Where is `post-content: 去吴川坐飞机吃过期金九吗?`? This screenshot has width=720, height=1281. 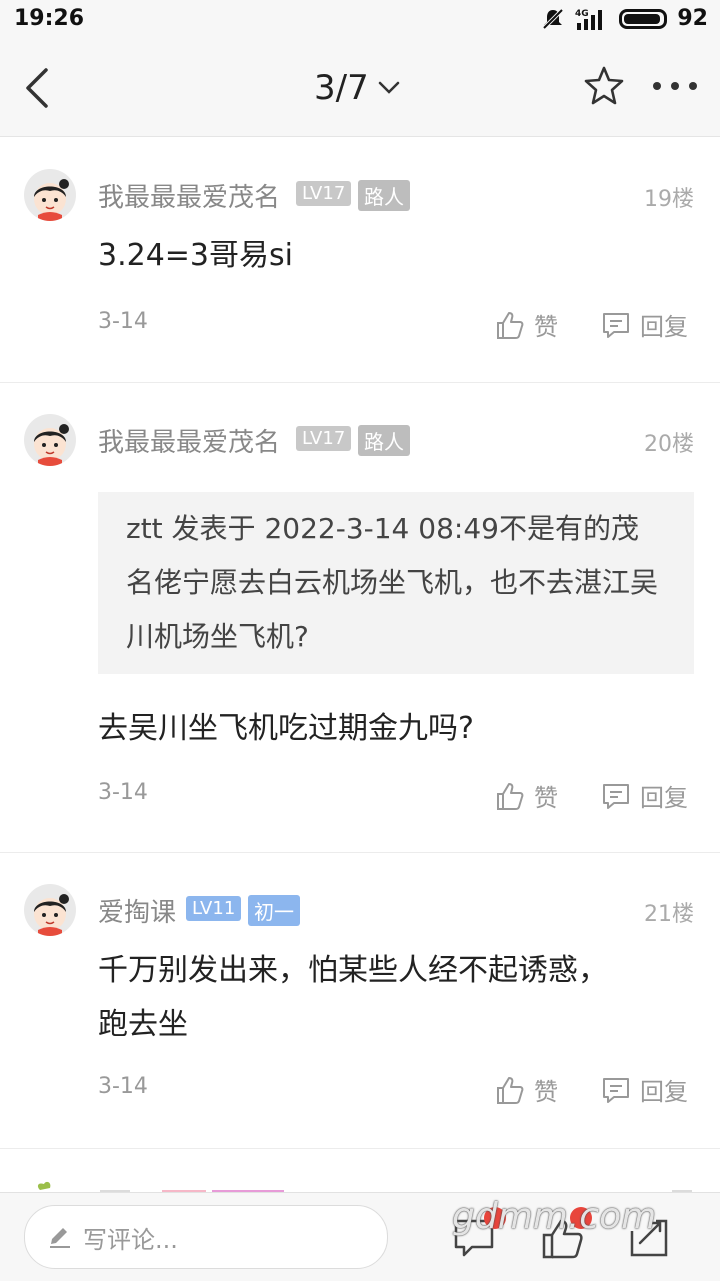
post-content: 去吴川坐飞机吃过期金九吗? is located at coordinates (286, 728).